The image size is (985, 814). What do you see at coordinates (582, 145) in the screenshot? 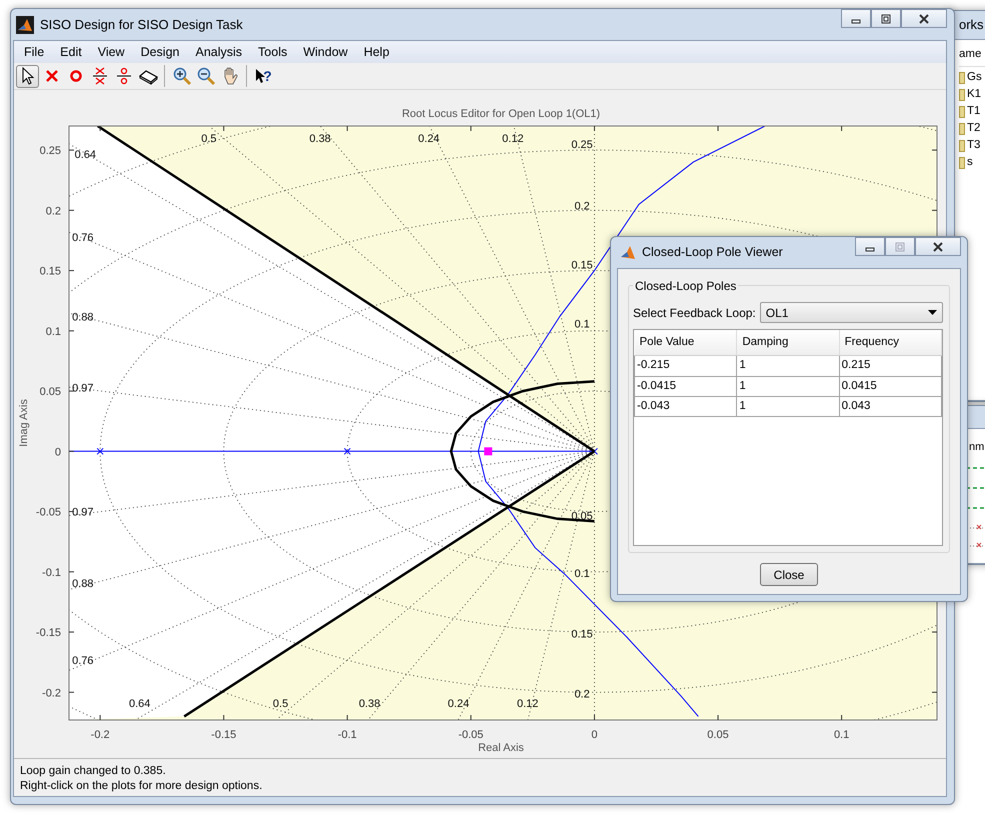
I see `grid-label: 0.25` at bounding box center [582, 145].